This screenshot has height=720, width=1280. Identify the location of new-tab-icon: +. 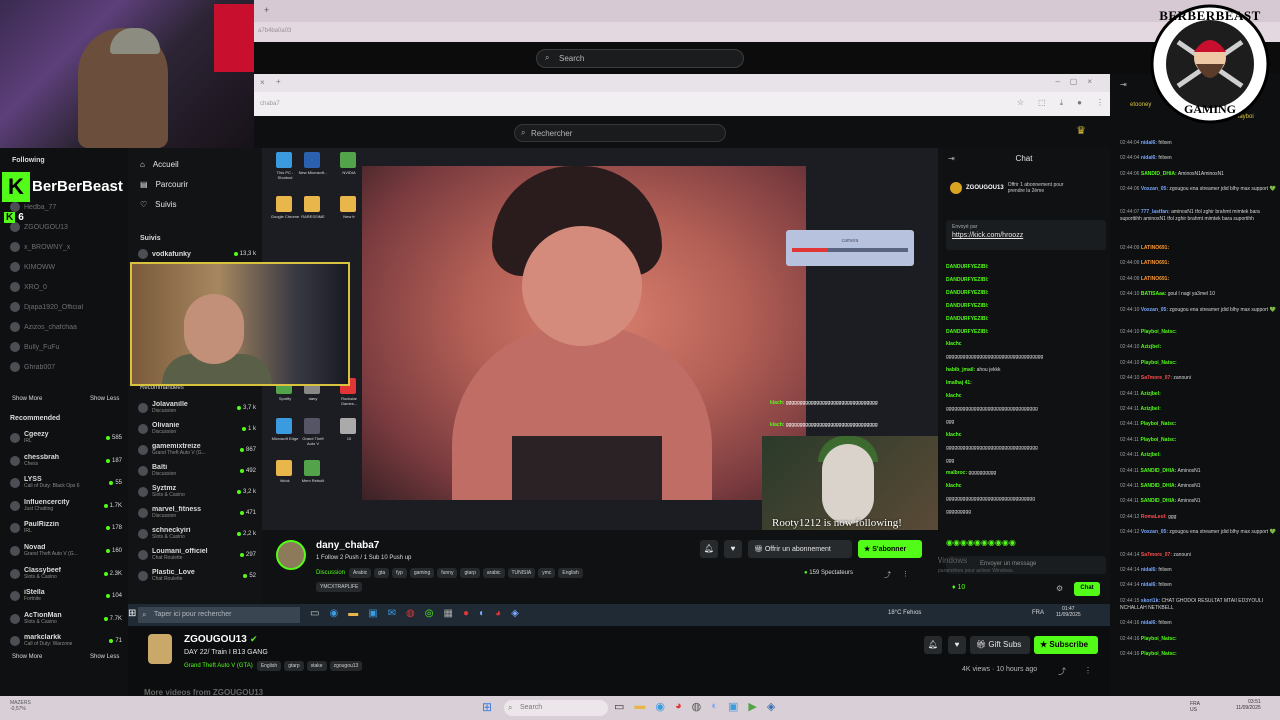
(266, 10).